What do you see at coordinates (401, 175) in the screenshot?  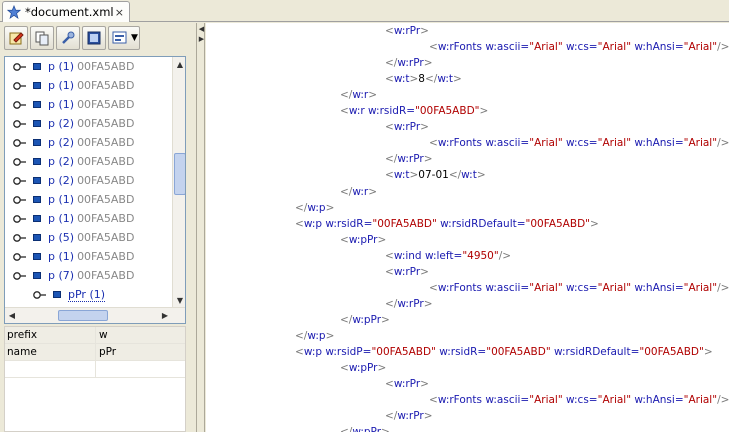 I see `code-token: w:t` at bounding box center [401, 175].